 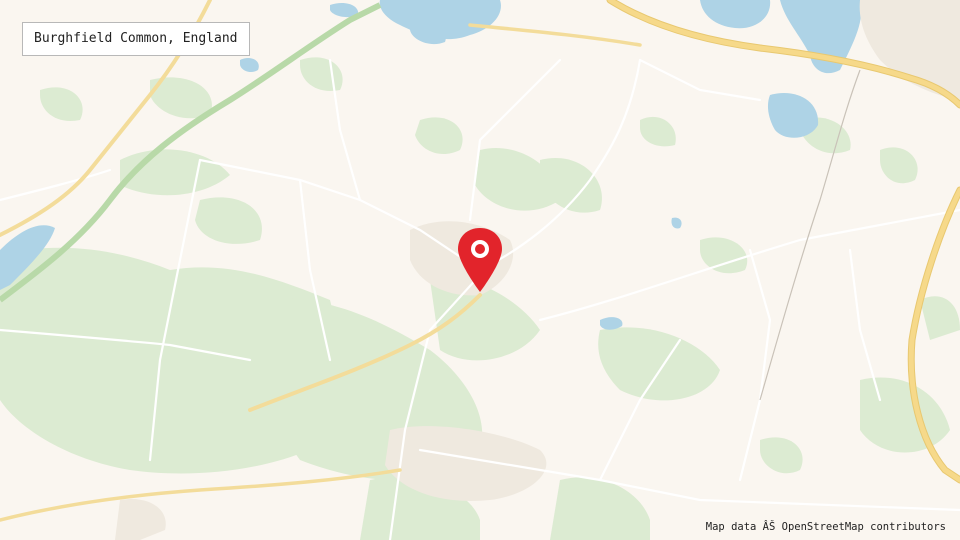 I want to click on map-attribution: Map data ÂŠ OpenStreetMap contributors, so click(x=825, y=527).